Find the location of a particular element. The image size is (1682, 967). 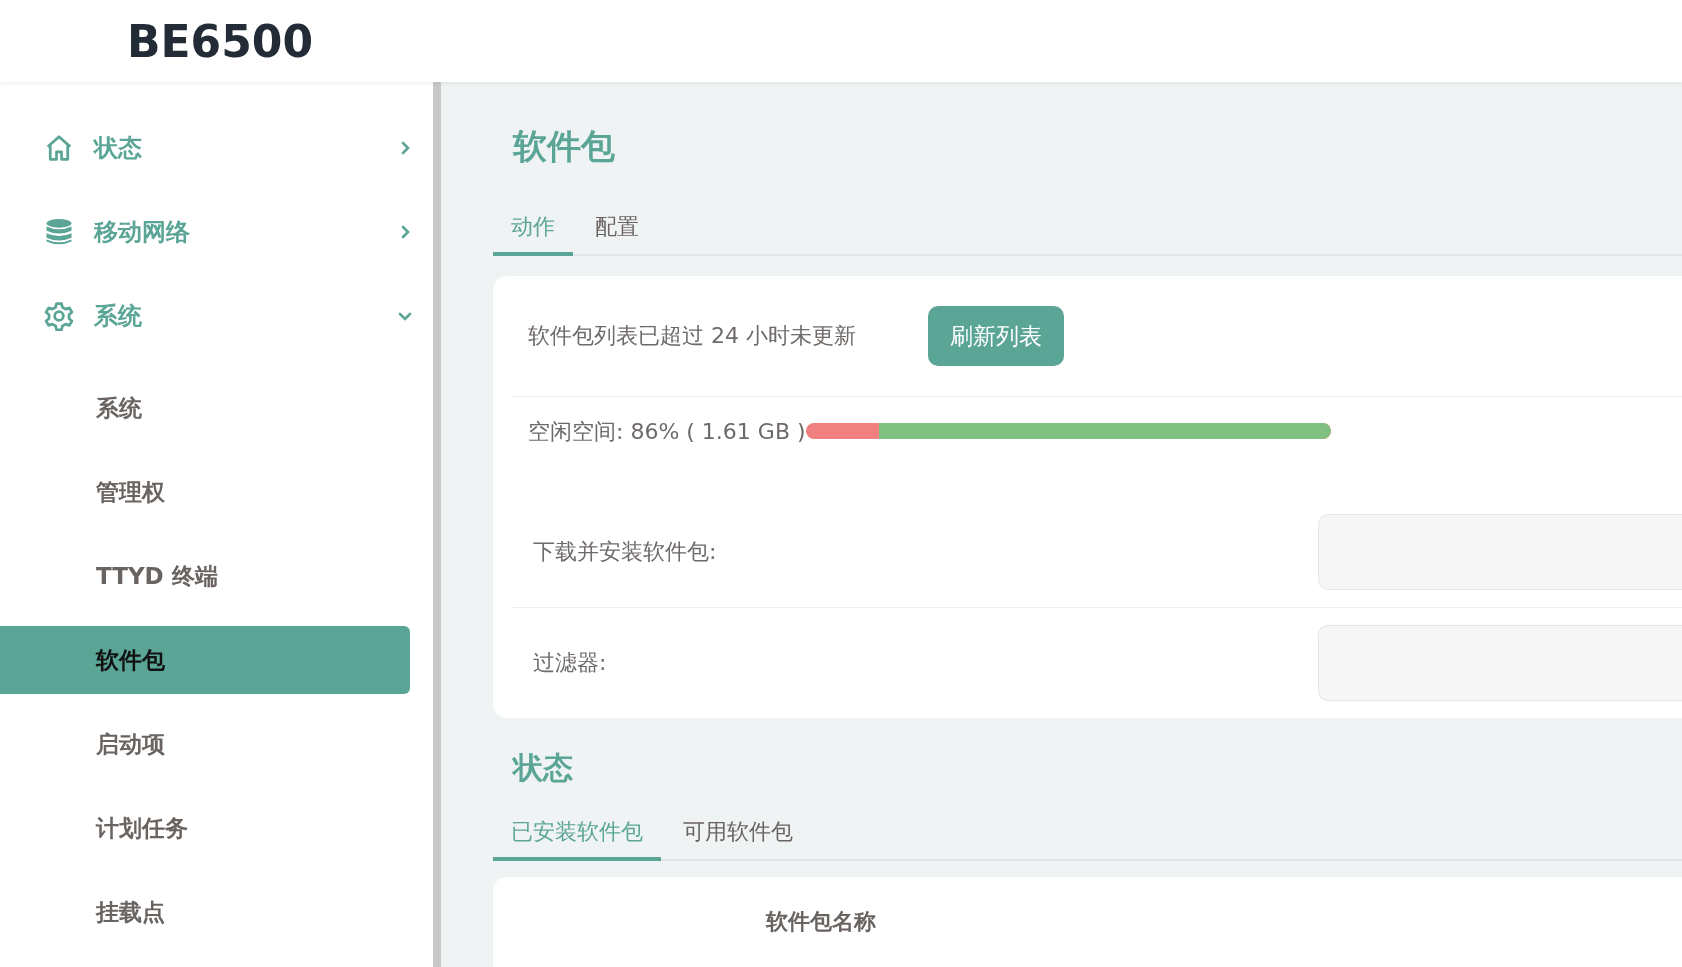

settings-icon is located at coordinates (59, 316).